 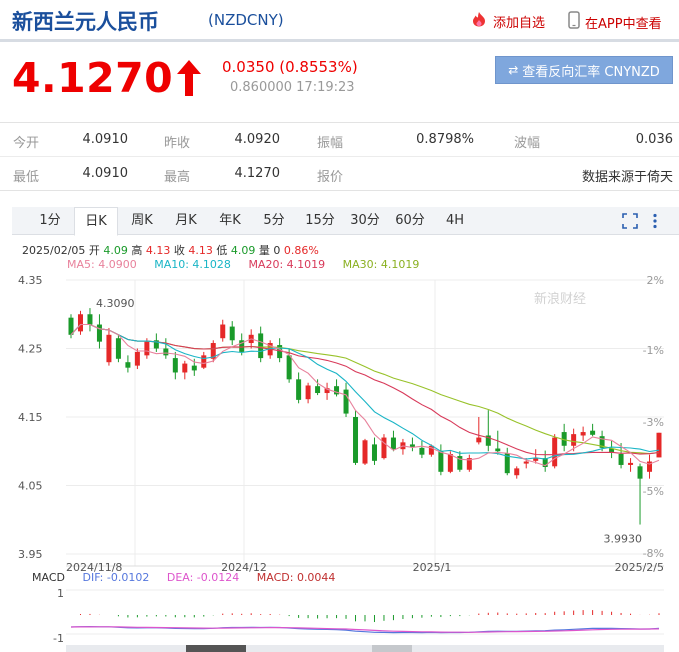 What do you see at coordinates (58, 638) in the screenshot?
I see `macd-tick: -1` at bounding box center [58, 638].